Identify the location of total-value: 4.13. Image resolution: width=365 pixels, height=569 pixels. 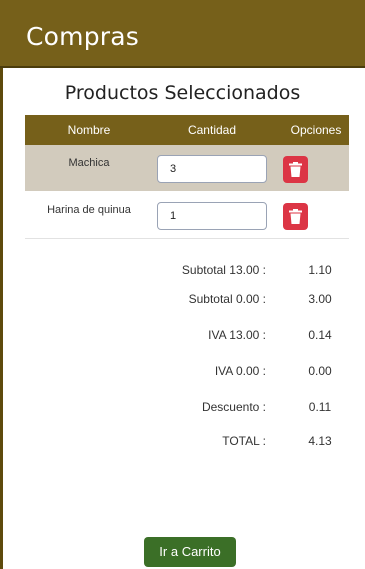
(320, 441).